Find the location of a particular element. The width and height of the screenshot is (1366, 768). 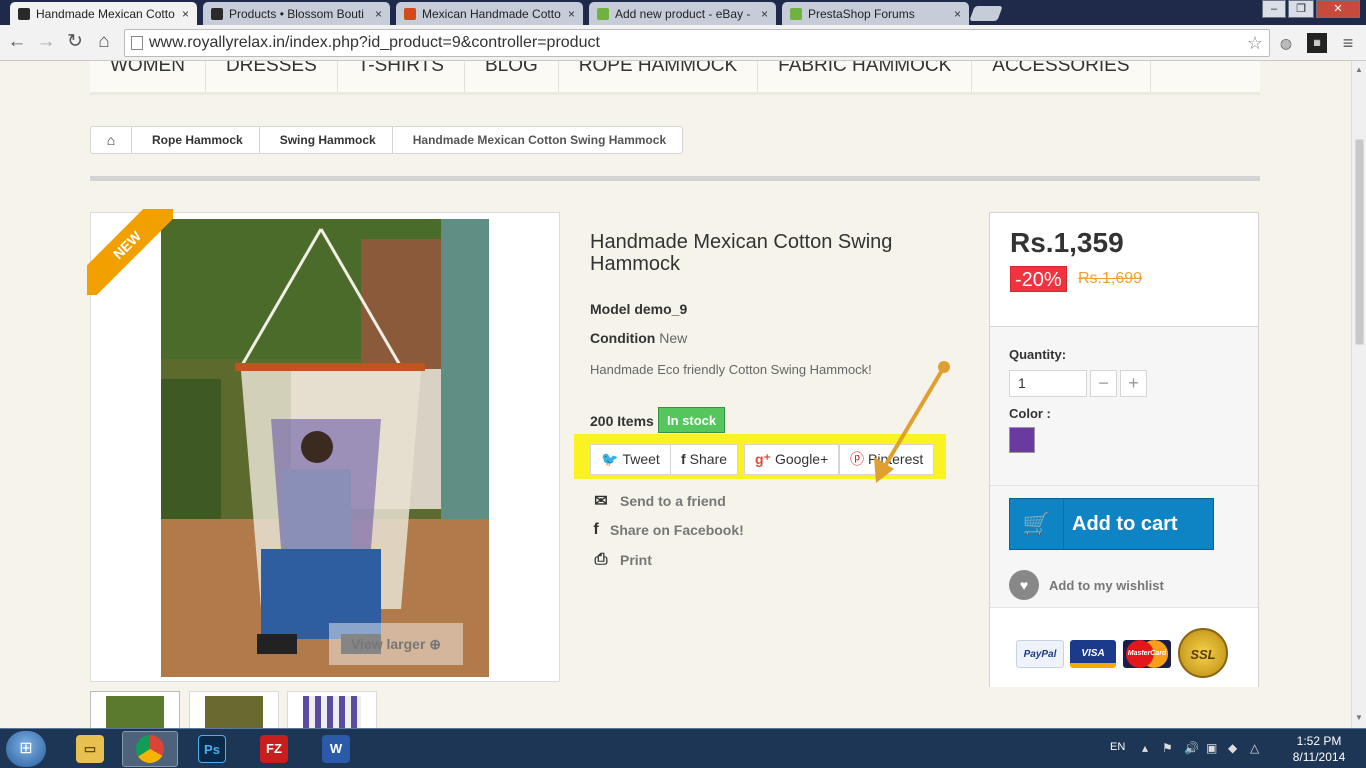

volume-icon: 🔊 is located at coordinates (1191, 748).